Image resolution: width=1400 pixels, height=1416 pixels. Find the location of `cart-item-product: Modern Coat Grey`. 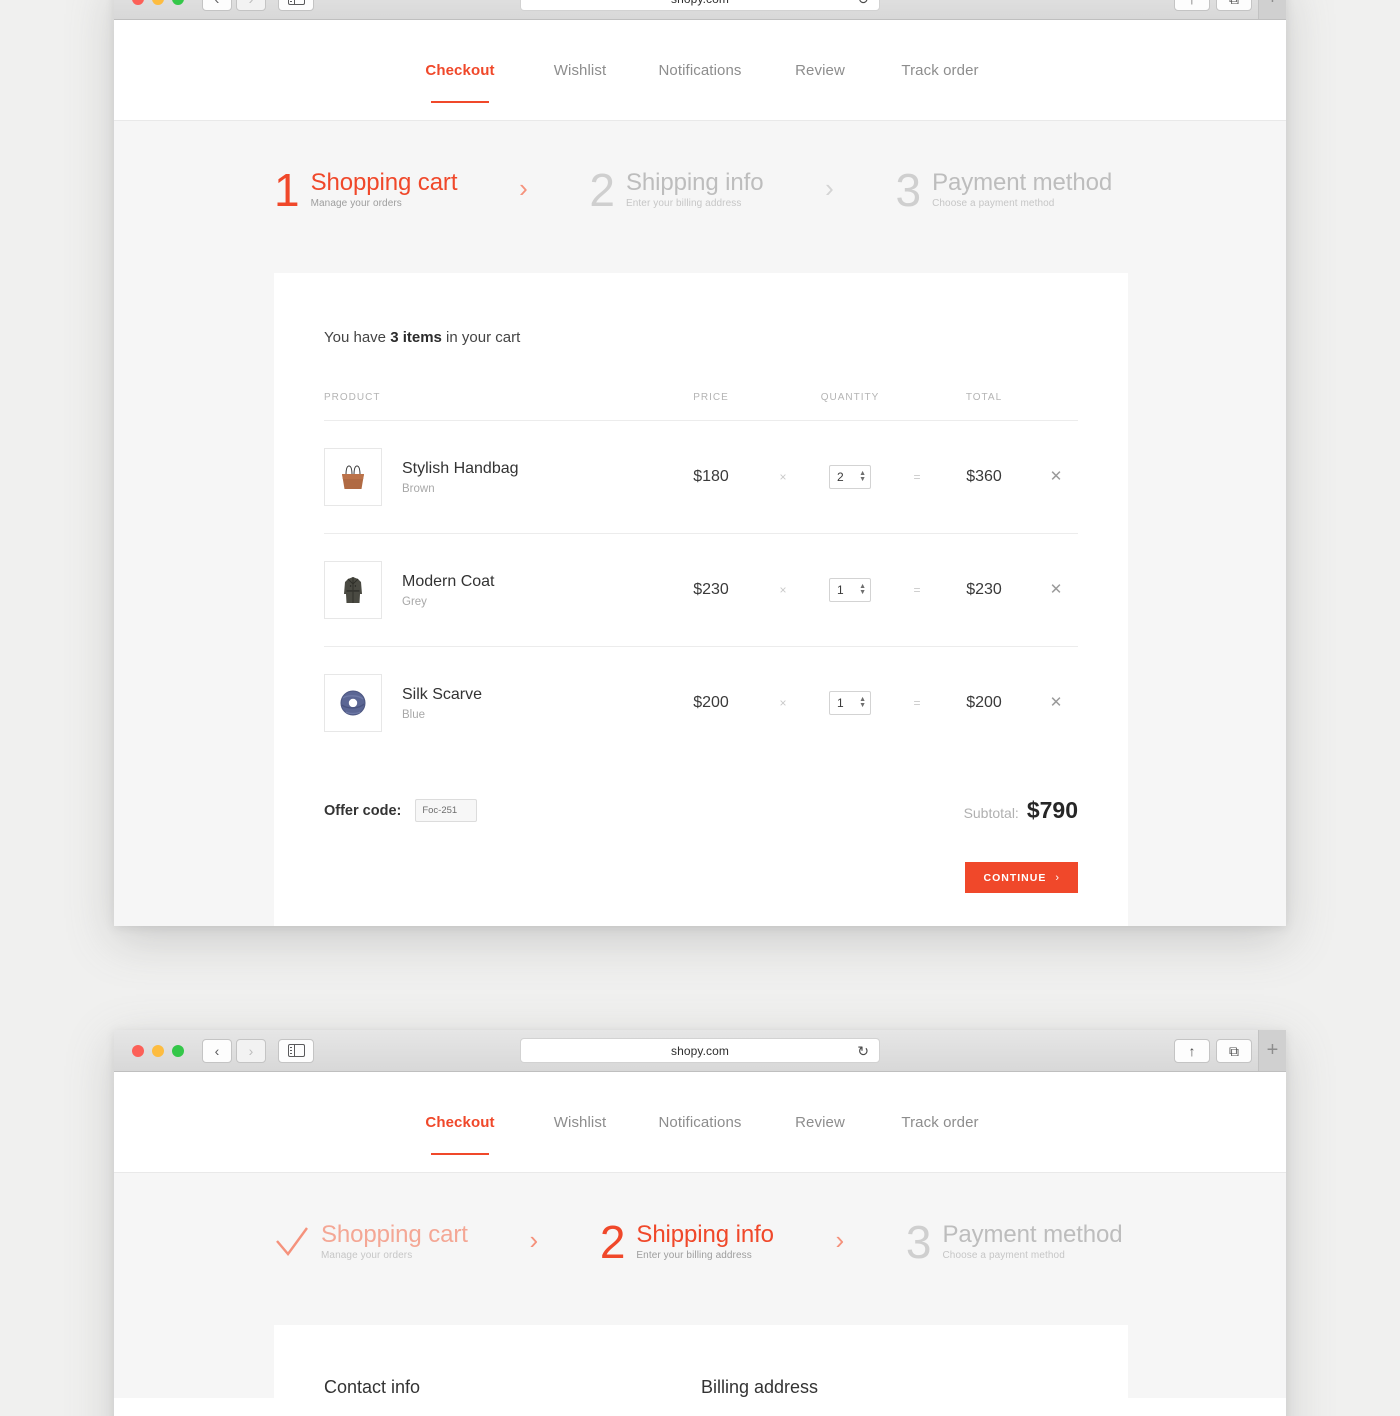

cart-item-product: Modern Coat Grey is located at coordinates (490, 590).